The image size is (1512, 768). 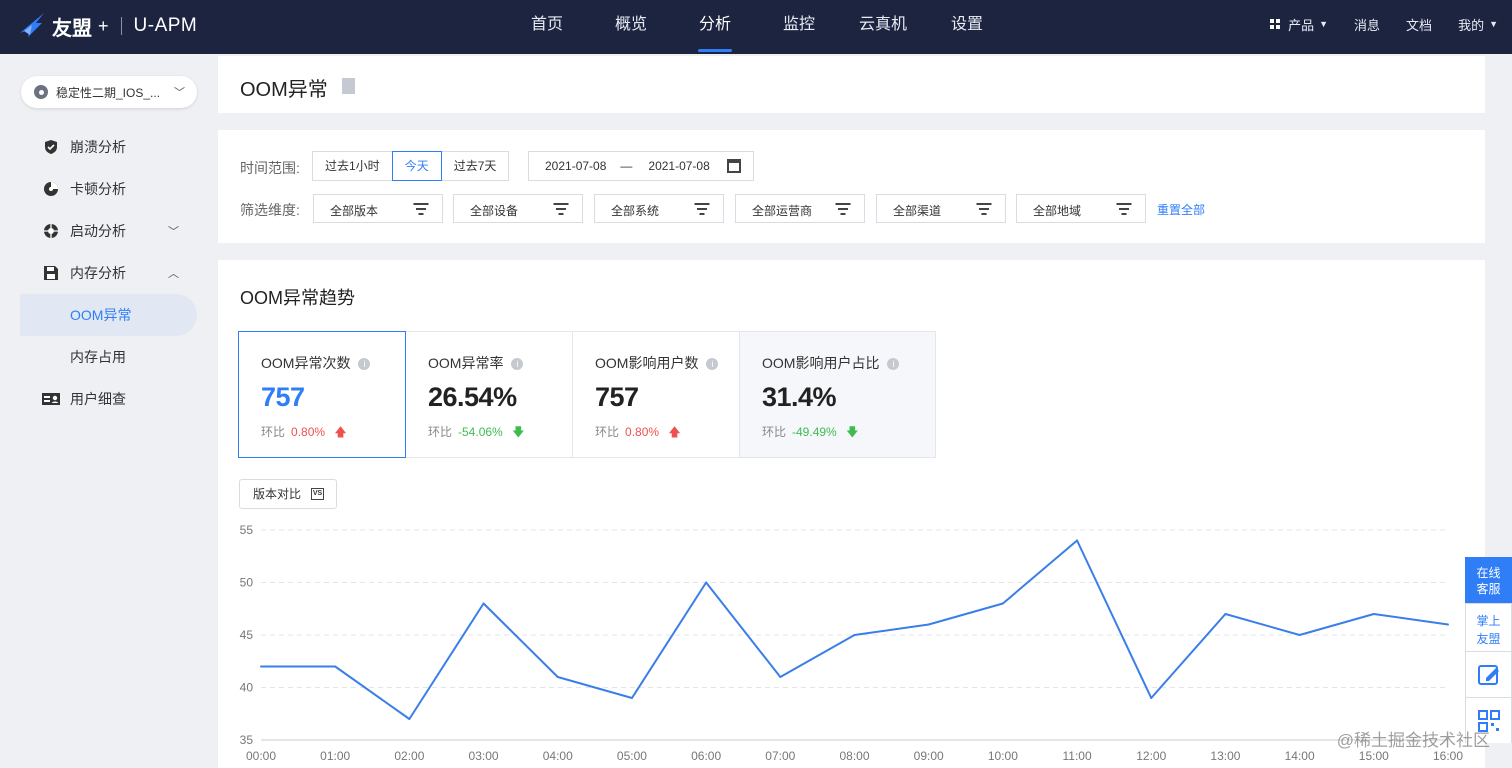 What do you see at coordinates (409, 756) in the screenshot?
I see `x-tick-label: 02:00` at bounding box center [409, 756].